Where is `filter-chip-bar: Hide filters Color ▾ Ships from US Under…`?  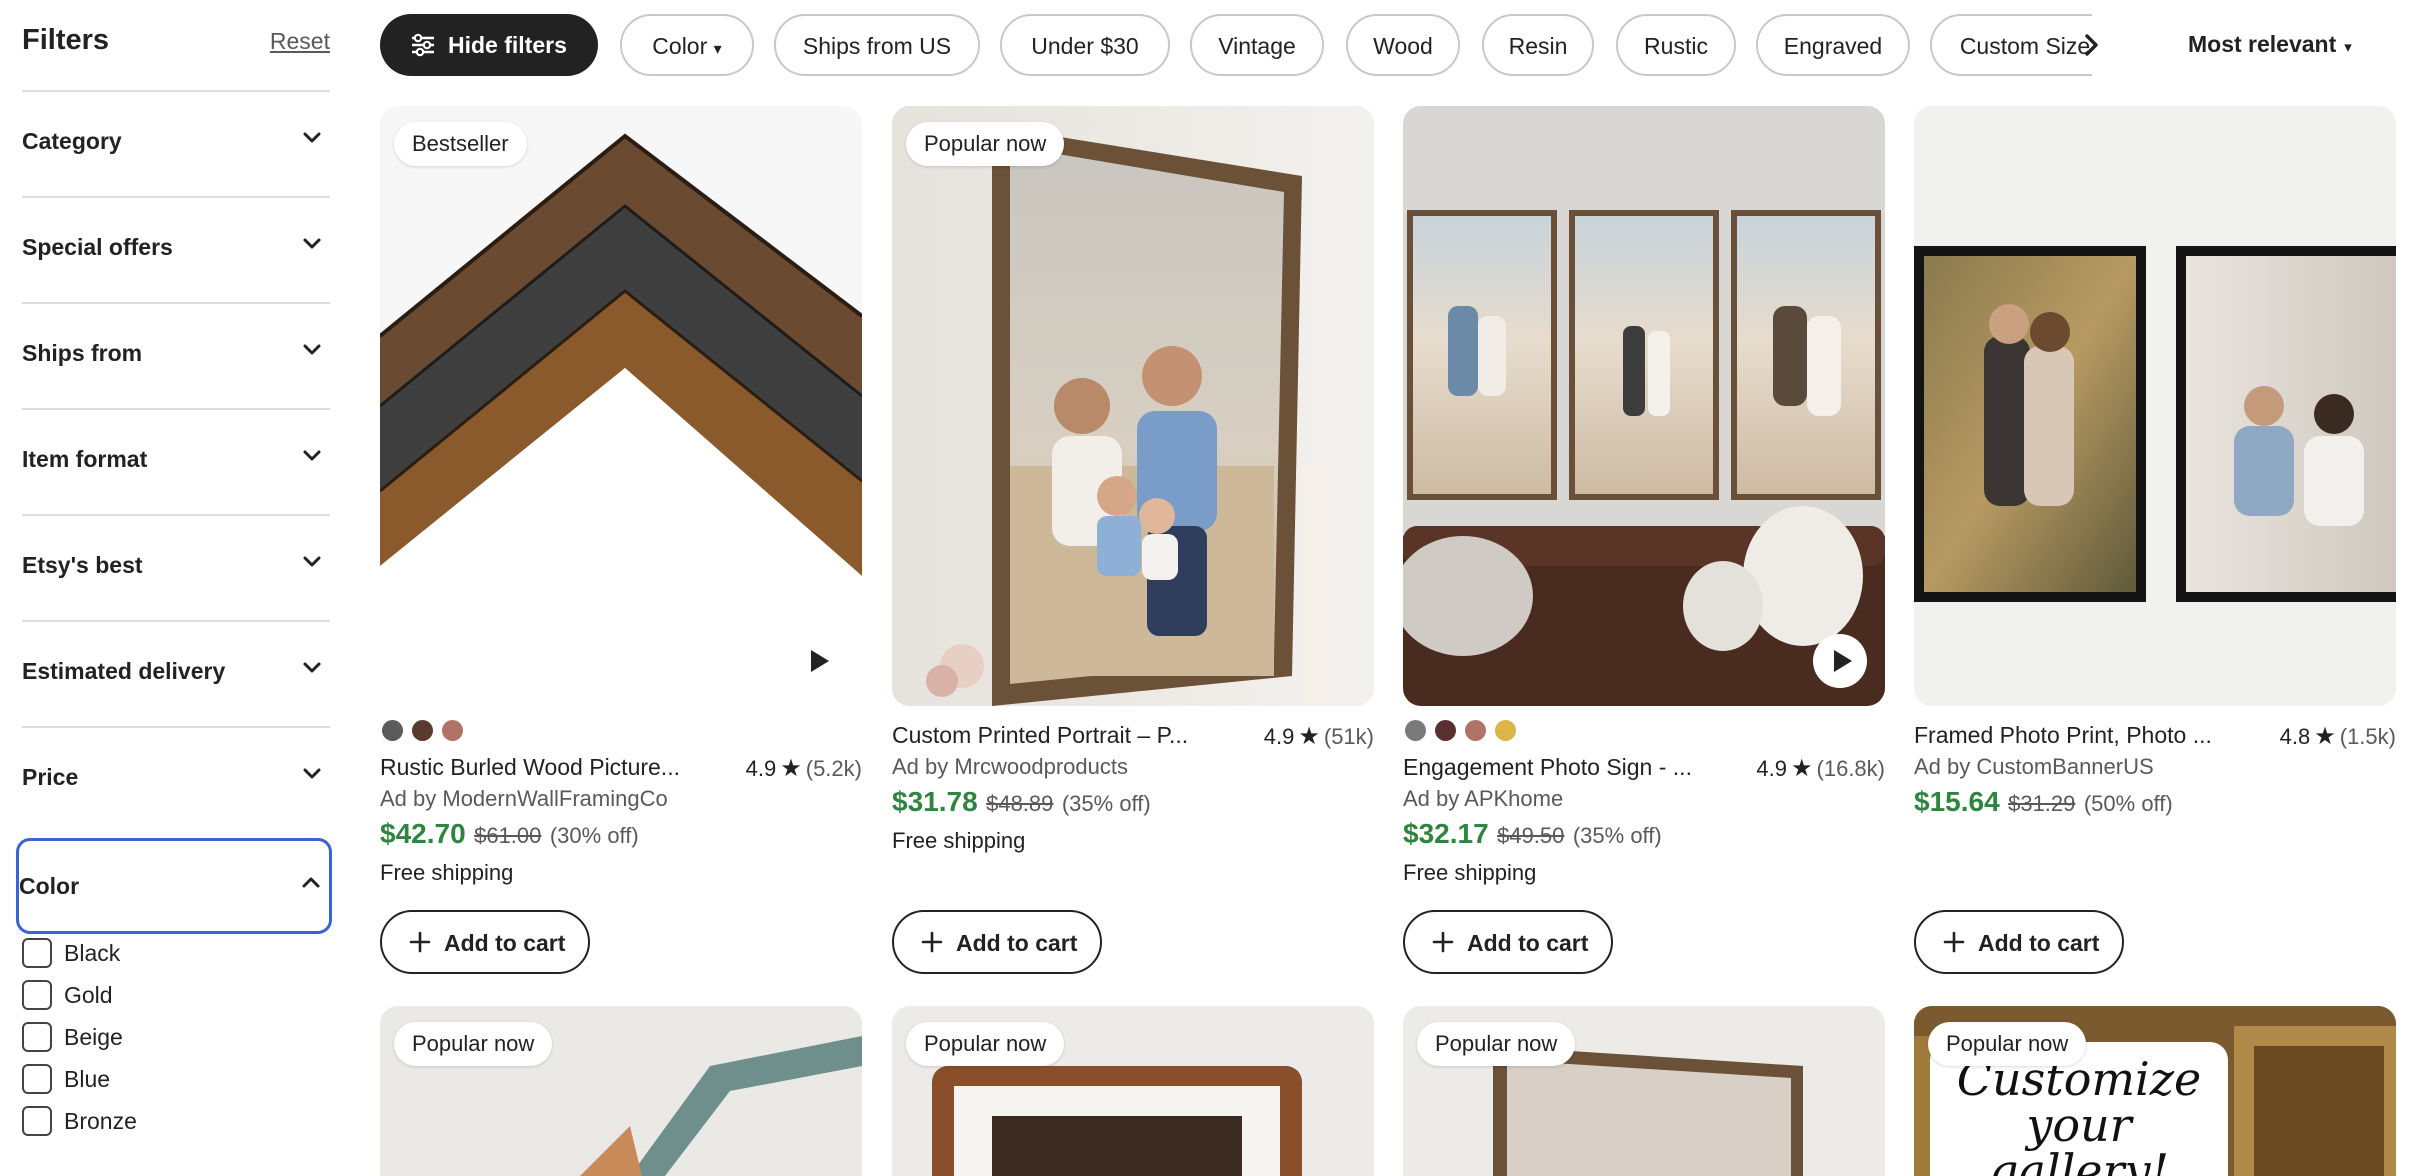
filter-chip-bar: Hide filters Color ▾ Ships from US Under… is located at coordinates (1390, 45).